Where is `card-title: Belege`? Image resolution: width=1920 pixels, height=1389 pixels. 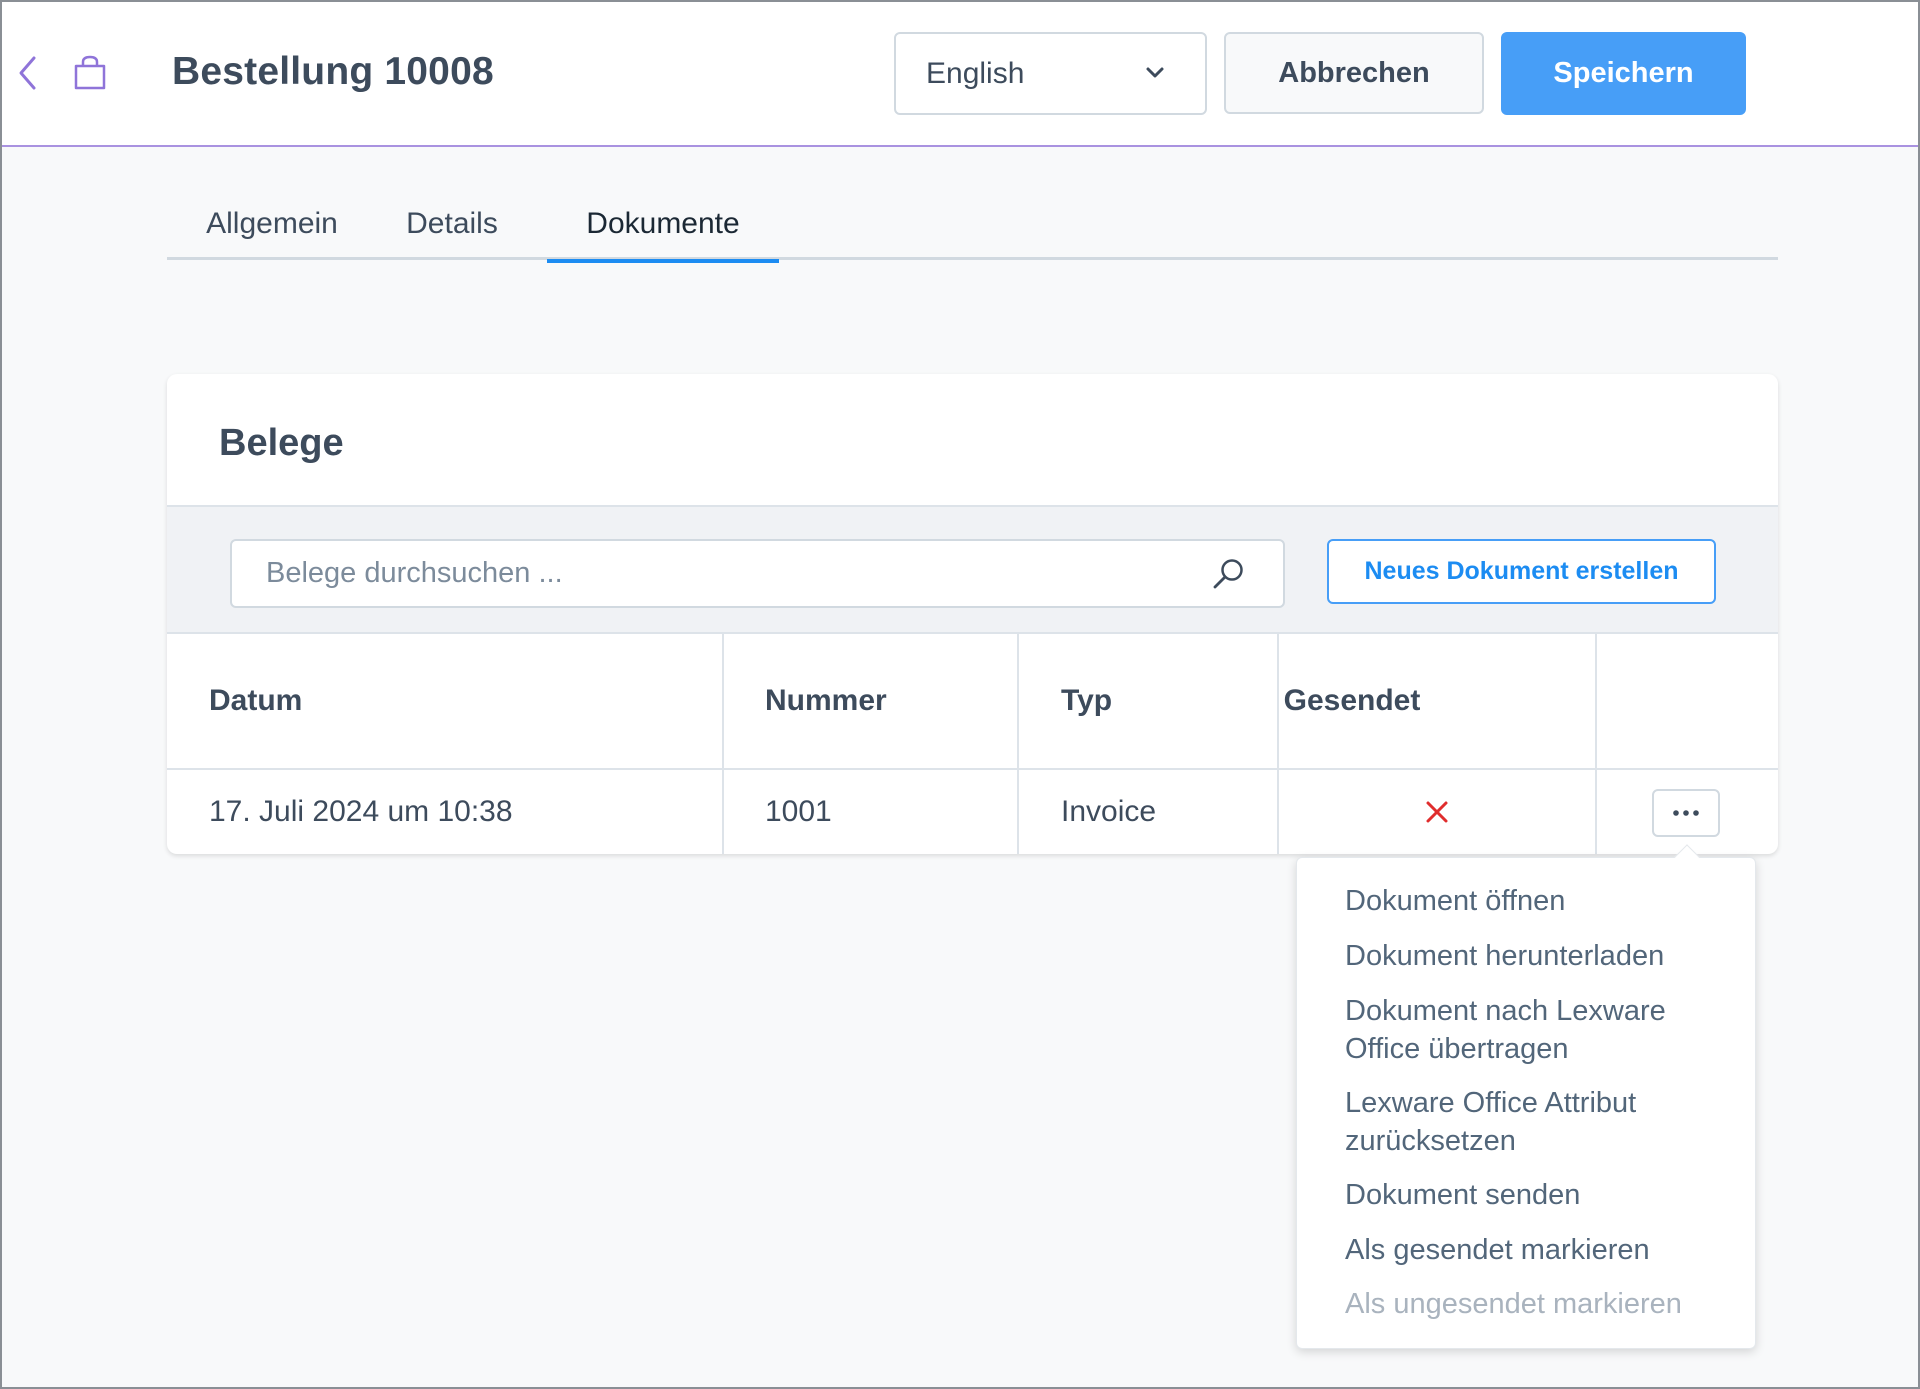
card-title: Belege is located at coordinates (281, 443).